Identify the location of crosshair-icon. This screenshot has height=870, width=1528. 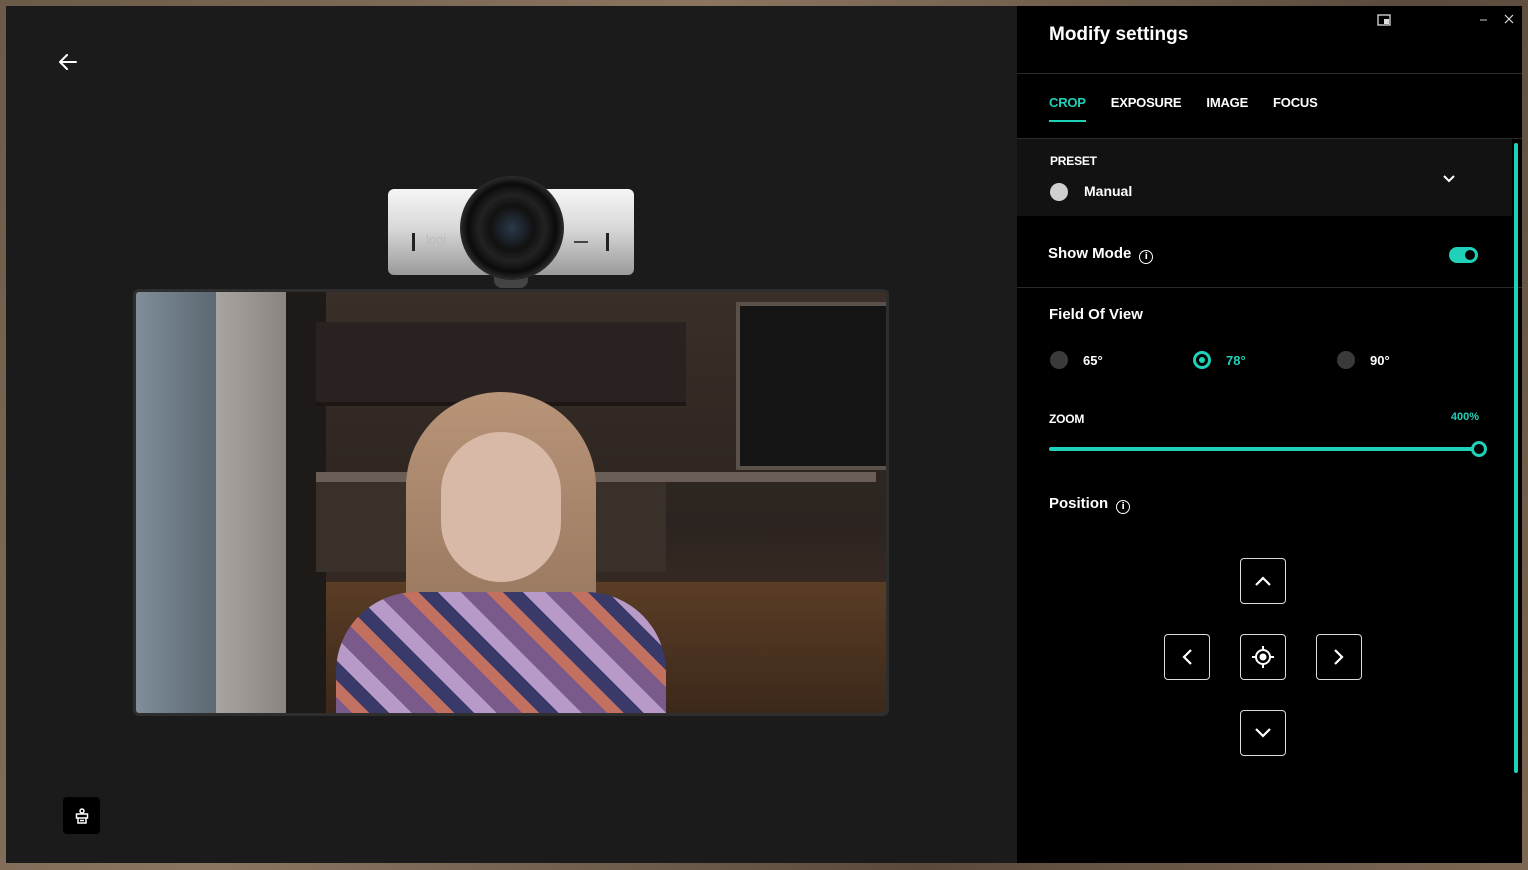
(1263, 657).